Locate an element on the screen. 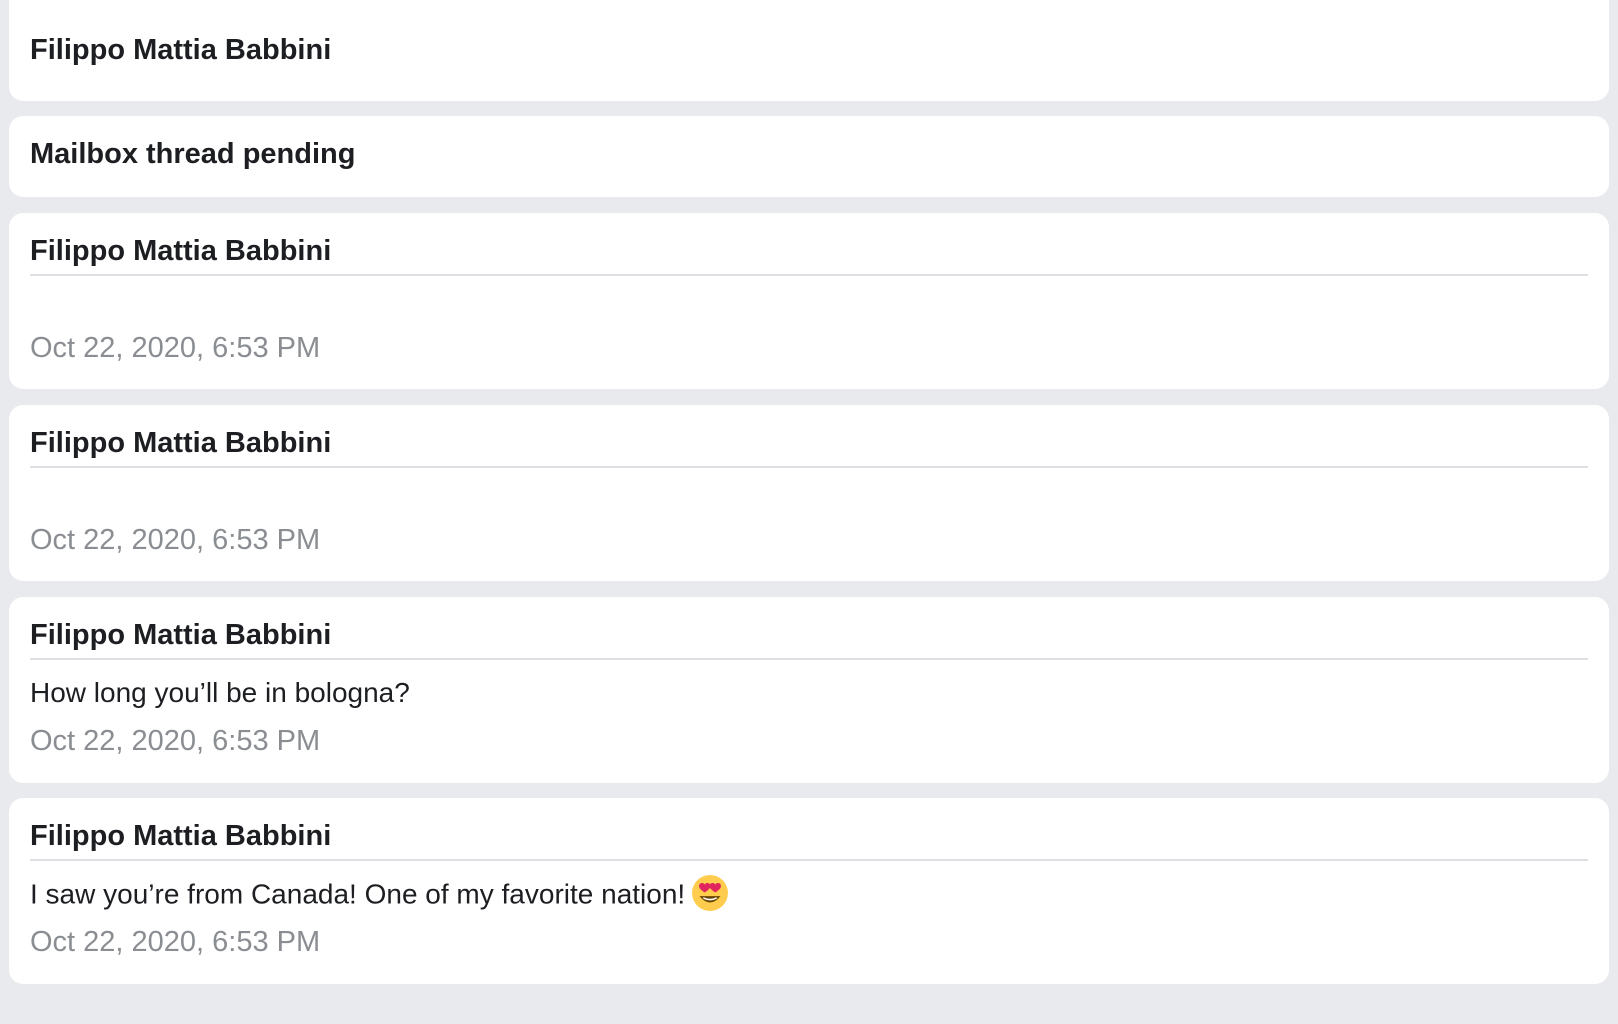  conversation-header-card: Filippo Mattia Babbini is located at coordinates (809, 50).